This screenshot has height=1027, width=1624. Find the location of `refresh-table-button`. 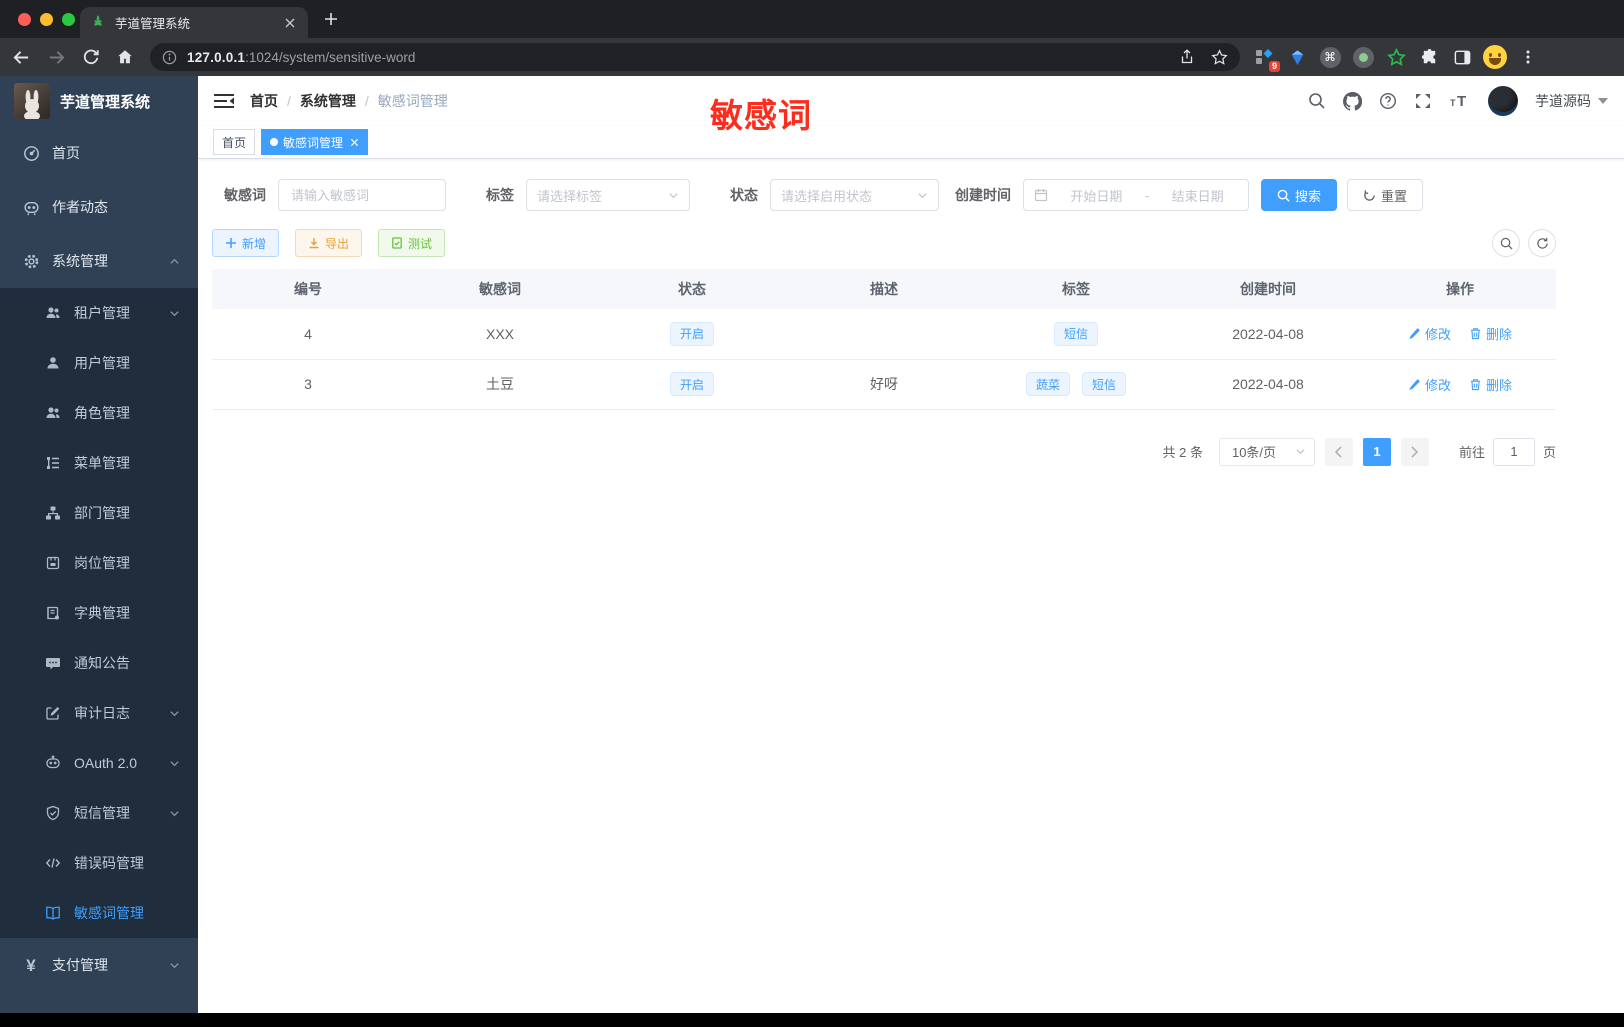

refresh-table-button is located at coordinates (1542, 243).